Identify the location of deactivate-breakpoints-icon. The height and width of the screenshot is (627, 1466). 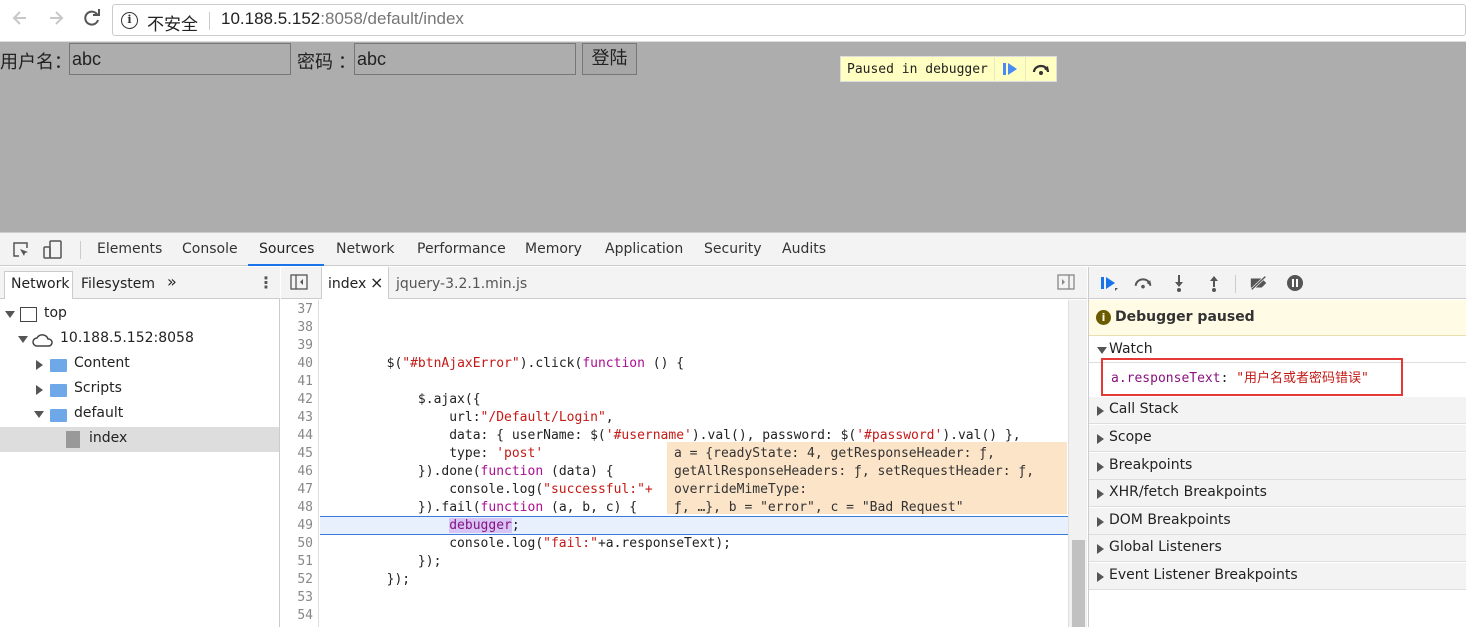
(1259, 283).